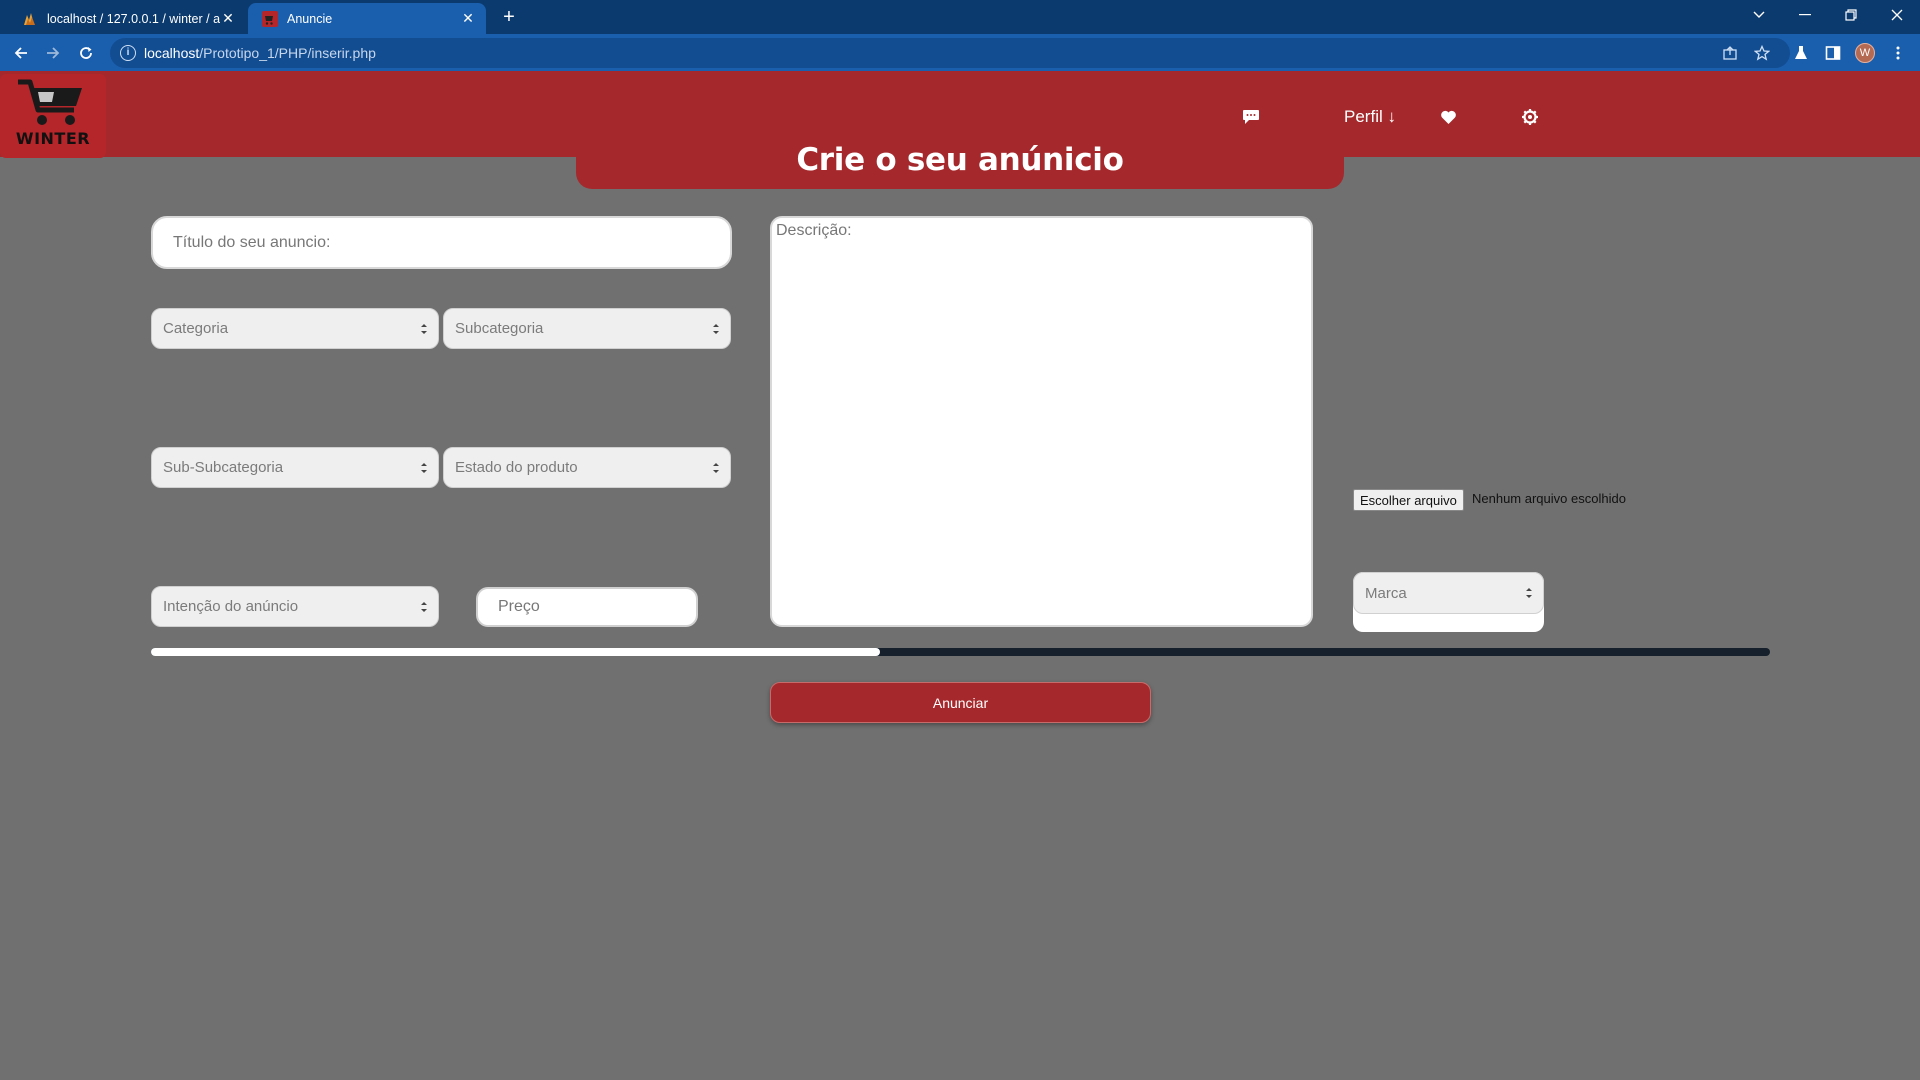 This screenshot has height=1080, width=1920. What do you see at coordinates (53, 53) in the screenshot?
I see `forward-icon` at bounding box center [53, 53].